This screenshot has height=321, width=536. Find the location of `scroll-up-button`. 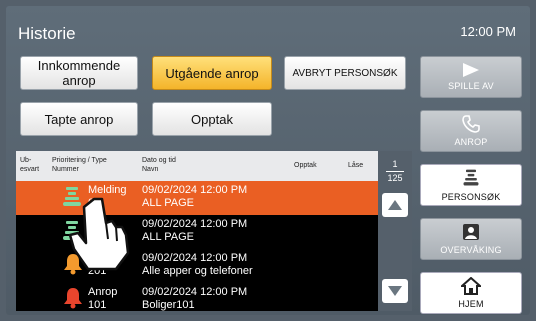

scroll-up-button is located at coordinates (395, 205).